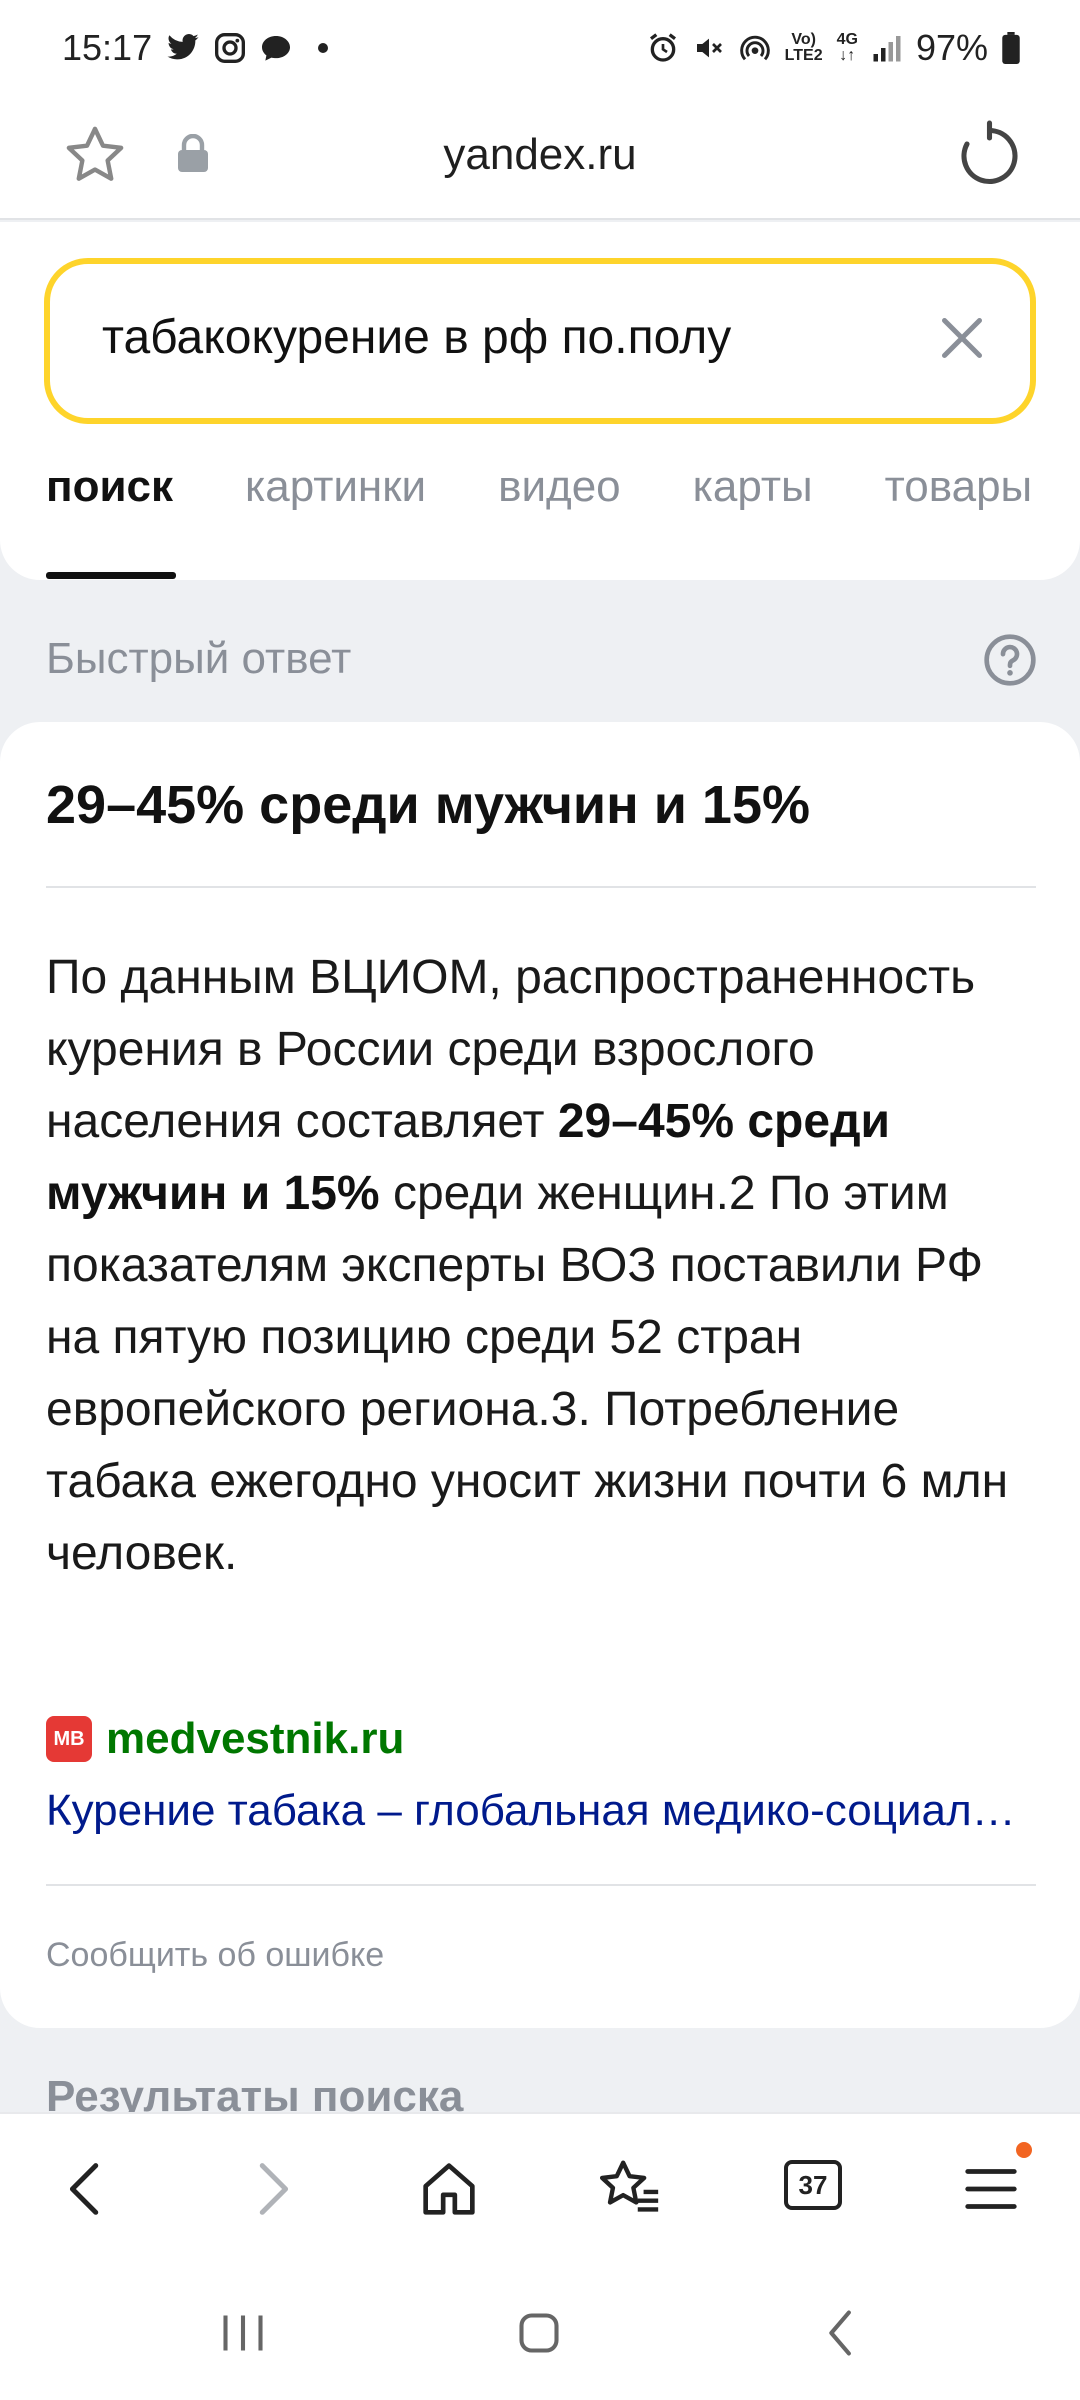 The width and height of the screenshot is (1080, 2400). I want to click on signal-icon, so click(887, 48).